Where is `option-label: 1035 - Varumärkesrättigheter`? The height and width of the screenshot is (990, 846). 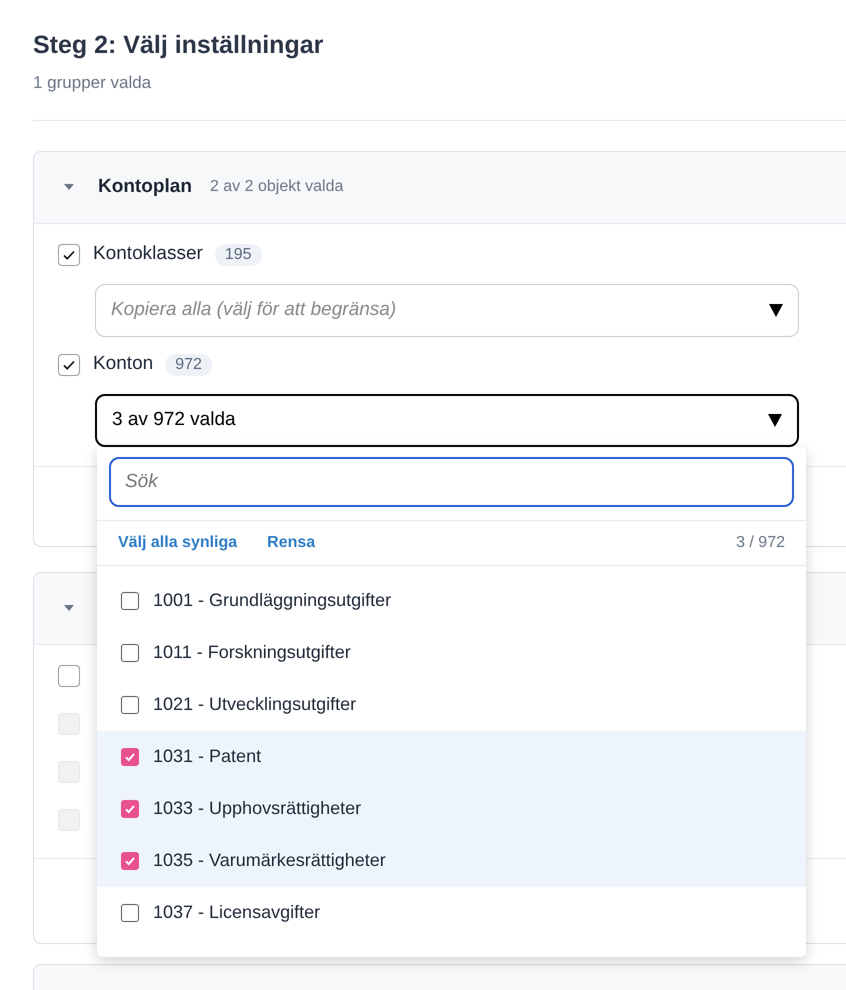 option-label: 1035 - Varumärkesrättigheter is located at coordinates (269, 860).